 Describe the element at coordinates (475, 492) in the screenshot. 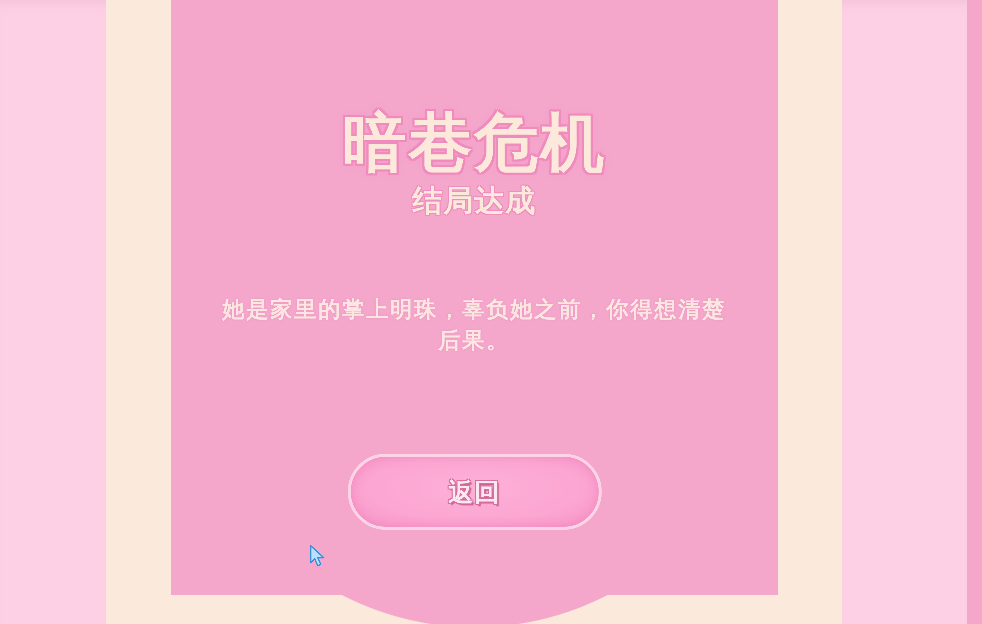

I see `back-button: 返回` at that location.